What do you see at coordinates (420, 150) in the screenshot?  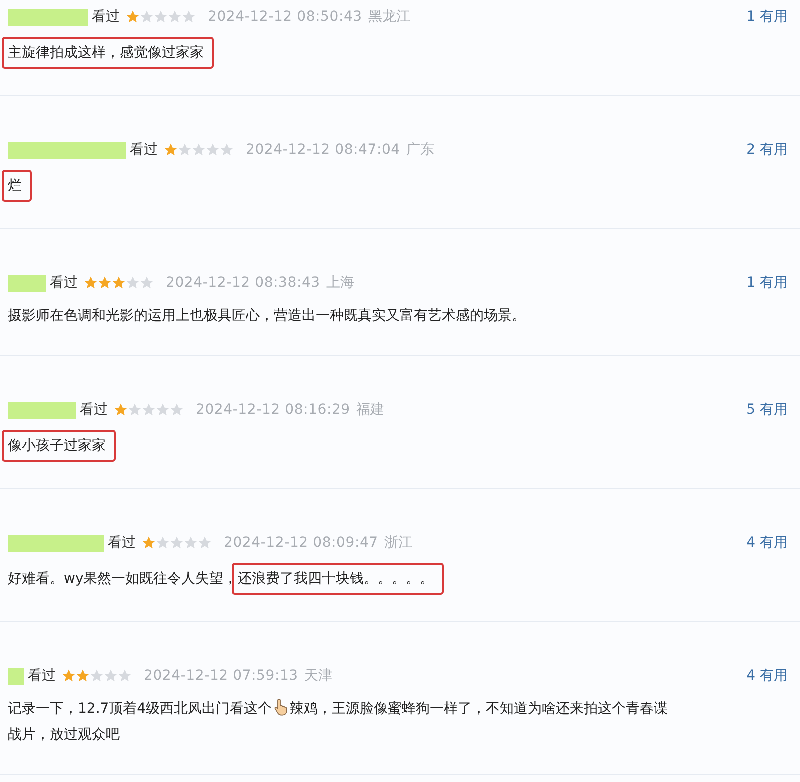 I see `review-location: 广东` at bounding box center [420, 150].